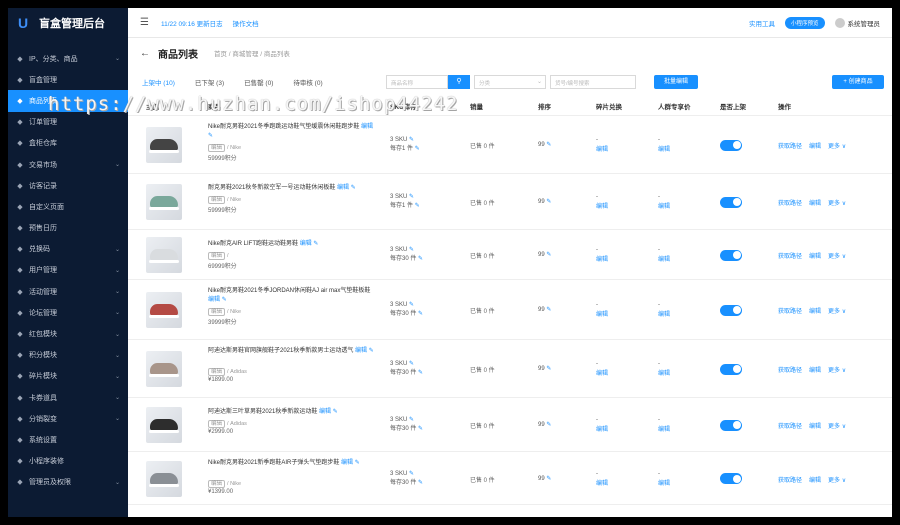  What do you see at coordinates (192, 23) in the screenshot?
I see `changelog-link: 11/22 09:16 更新日志` at bounding box center [192, 23].